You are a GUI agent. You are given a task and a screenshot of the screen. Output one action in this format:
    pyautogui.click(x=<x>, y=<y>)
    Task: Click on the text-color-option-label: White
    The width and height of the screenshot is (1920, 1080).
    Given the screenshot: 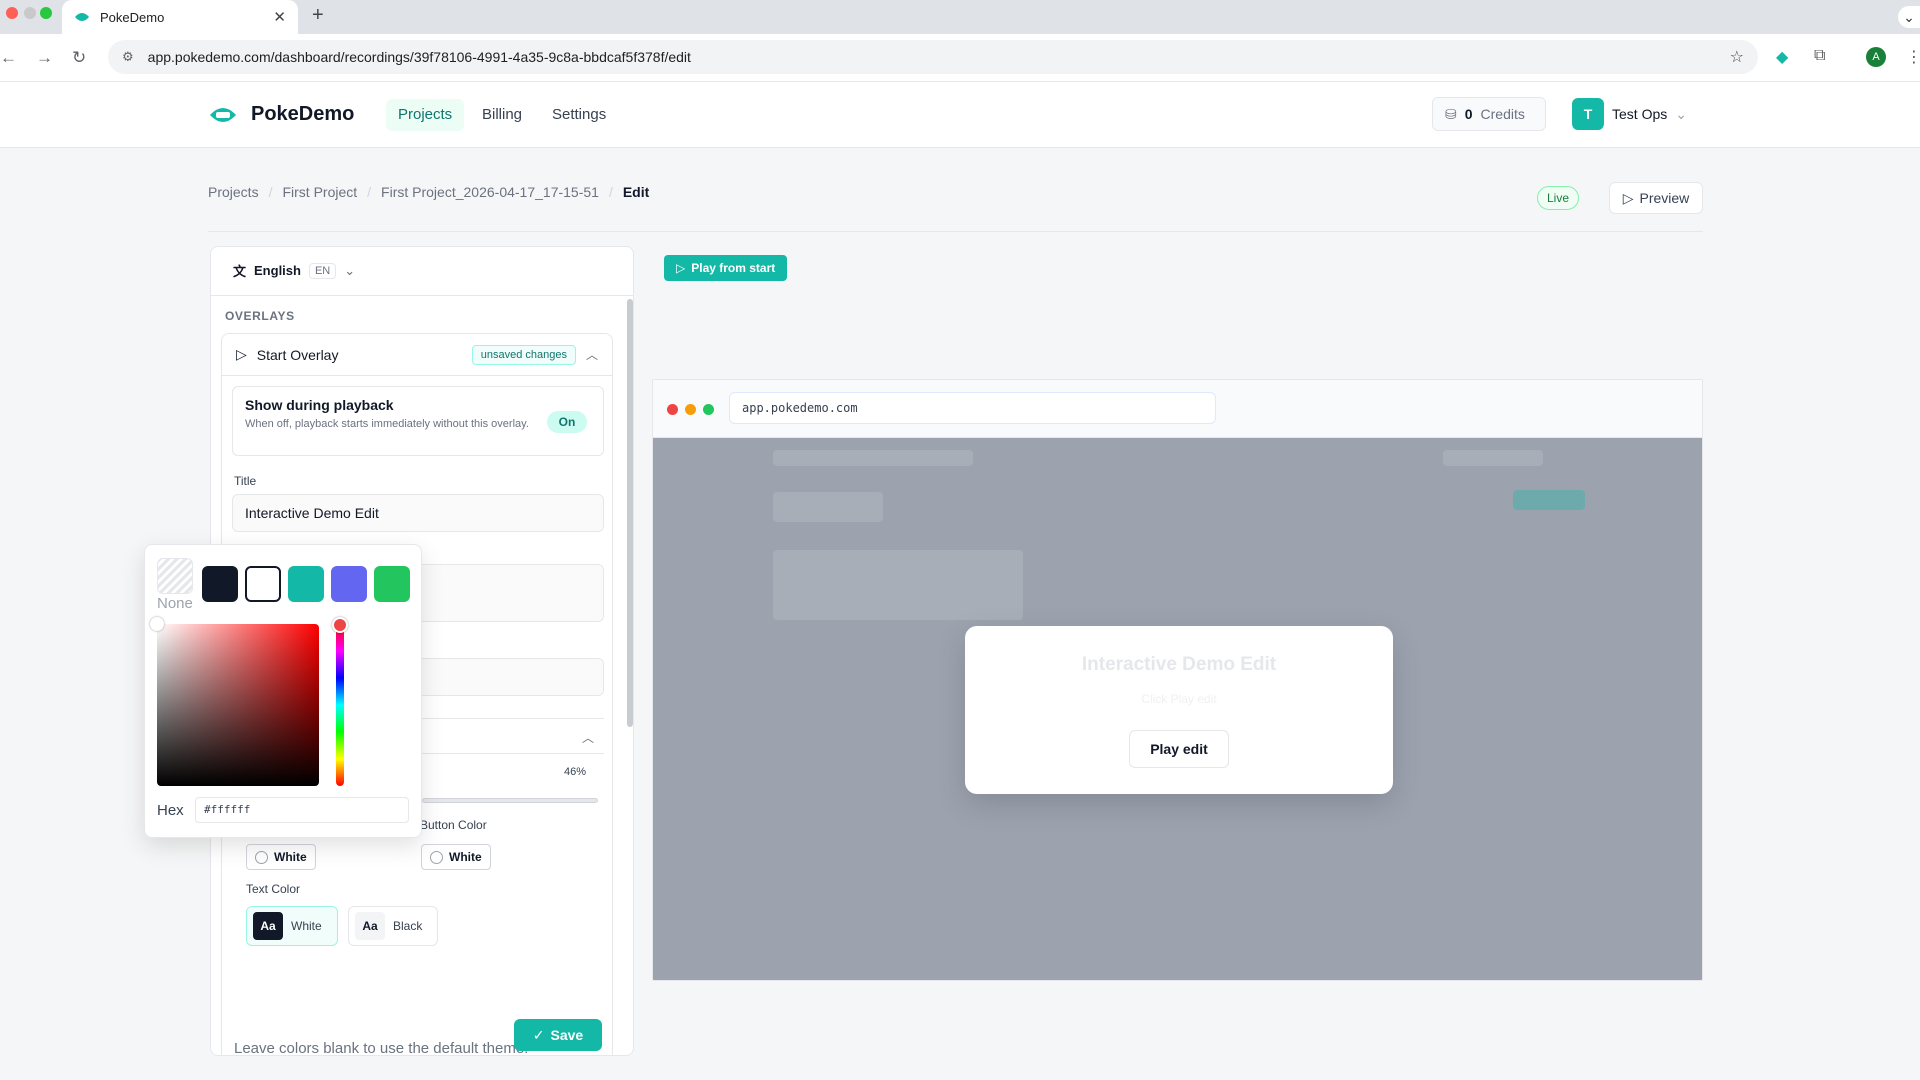 What is the action you would take?
    pyautogui.click(x=306, y=926)
    